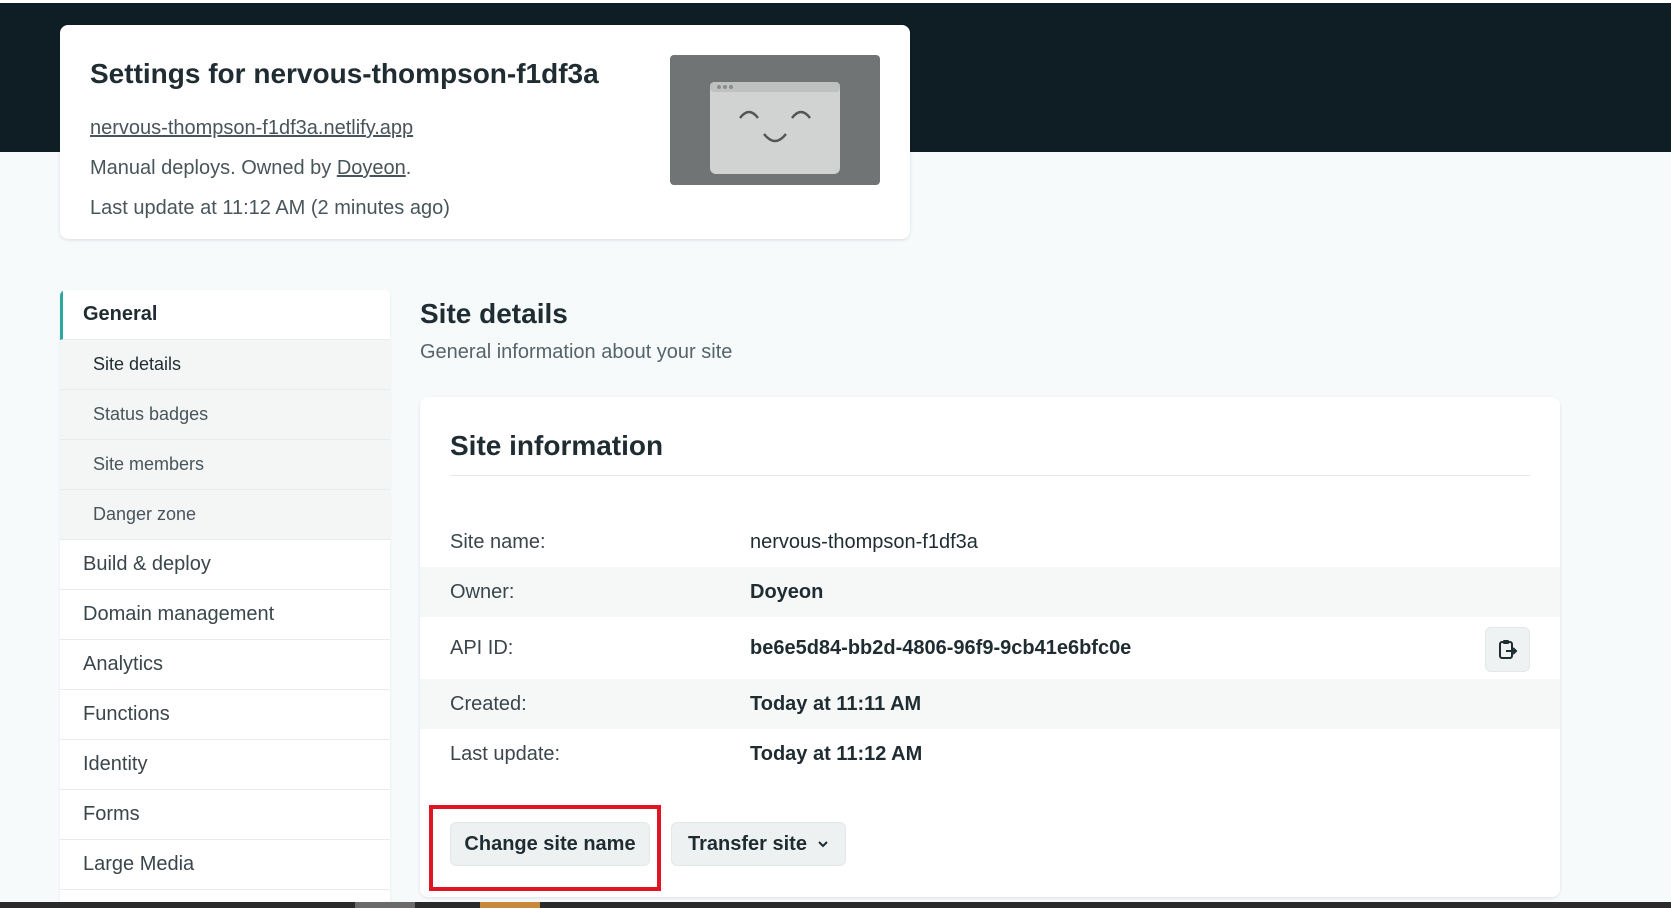  Describe the element at coordinates (225, 615) in the screenshot. I see `sidebar-item-domain-management: Domain management` at that location.